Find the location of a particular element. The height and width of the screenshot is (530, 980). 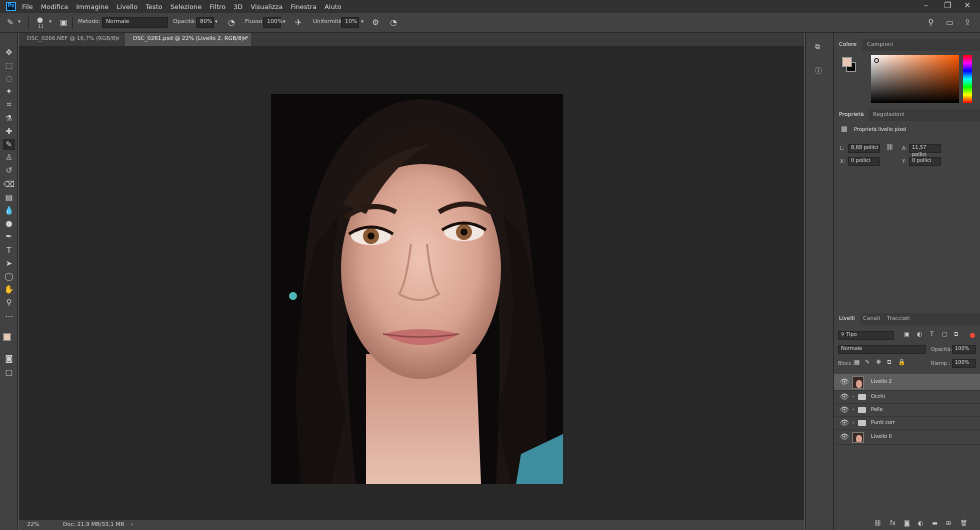

blur-tool-icon: 💧 is located at coordinates (9, 210).